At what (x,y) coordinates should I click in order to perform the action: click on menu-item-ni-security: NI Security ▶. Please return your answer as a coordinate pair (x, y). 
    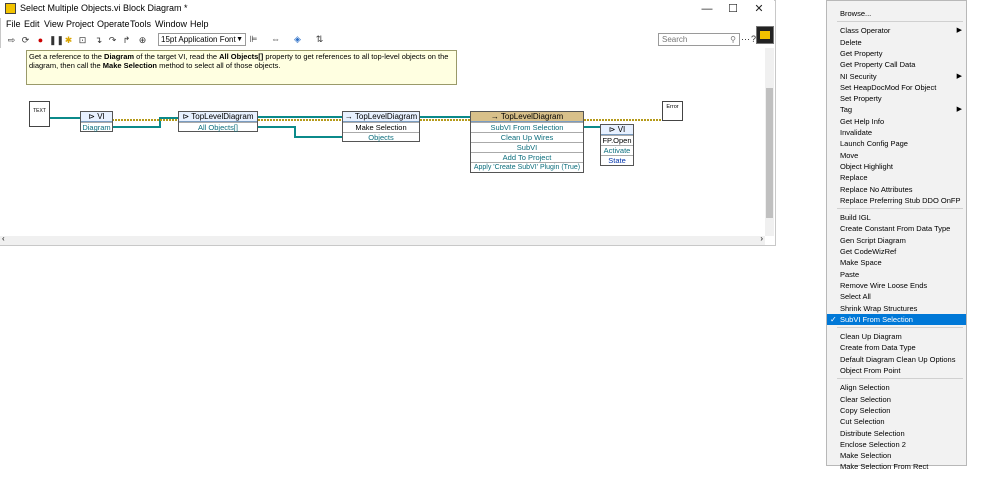
    Looking at the image, I should click on (896, 76).